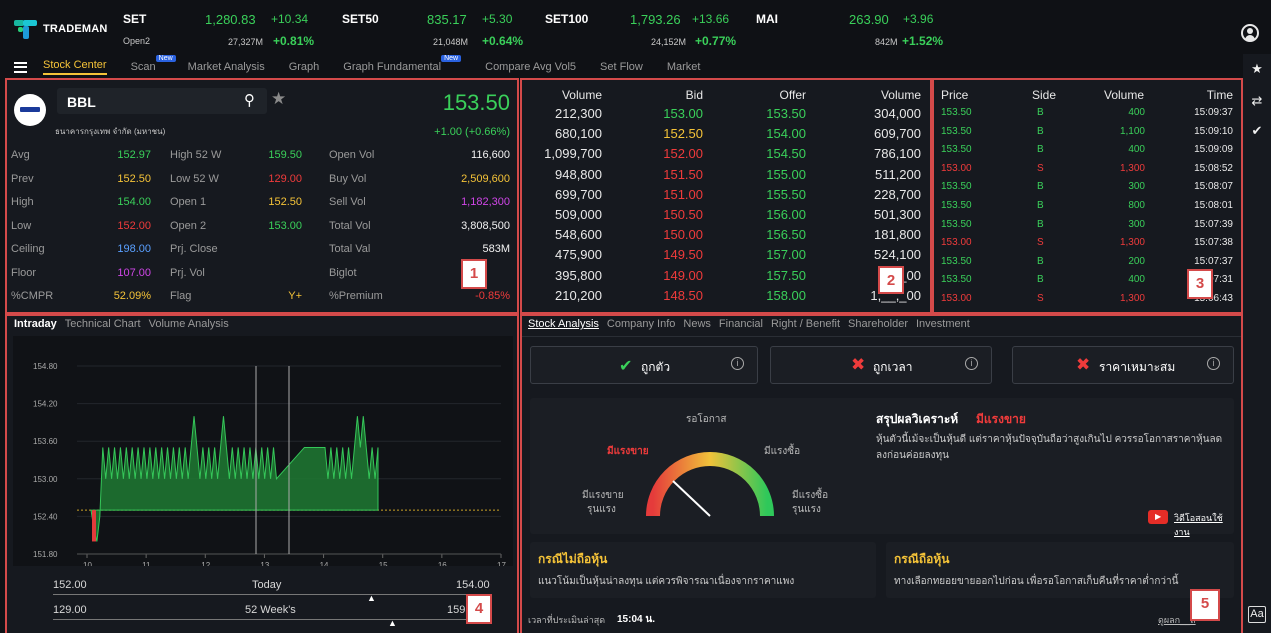  Describe the element at coordinates (285, 178) in the screenshot. I see `stat-value: 129.00` at that location.